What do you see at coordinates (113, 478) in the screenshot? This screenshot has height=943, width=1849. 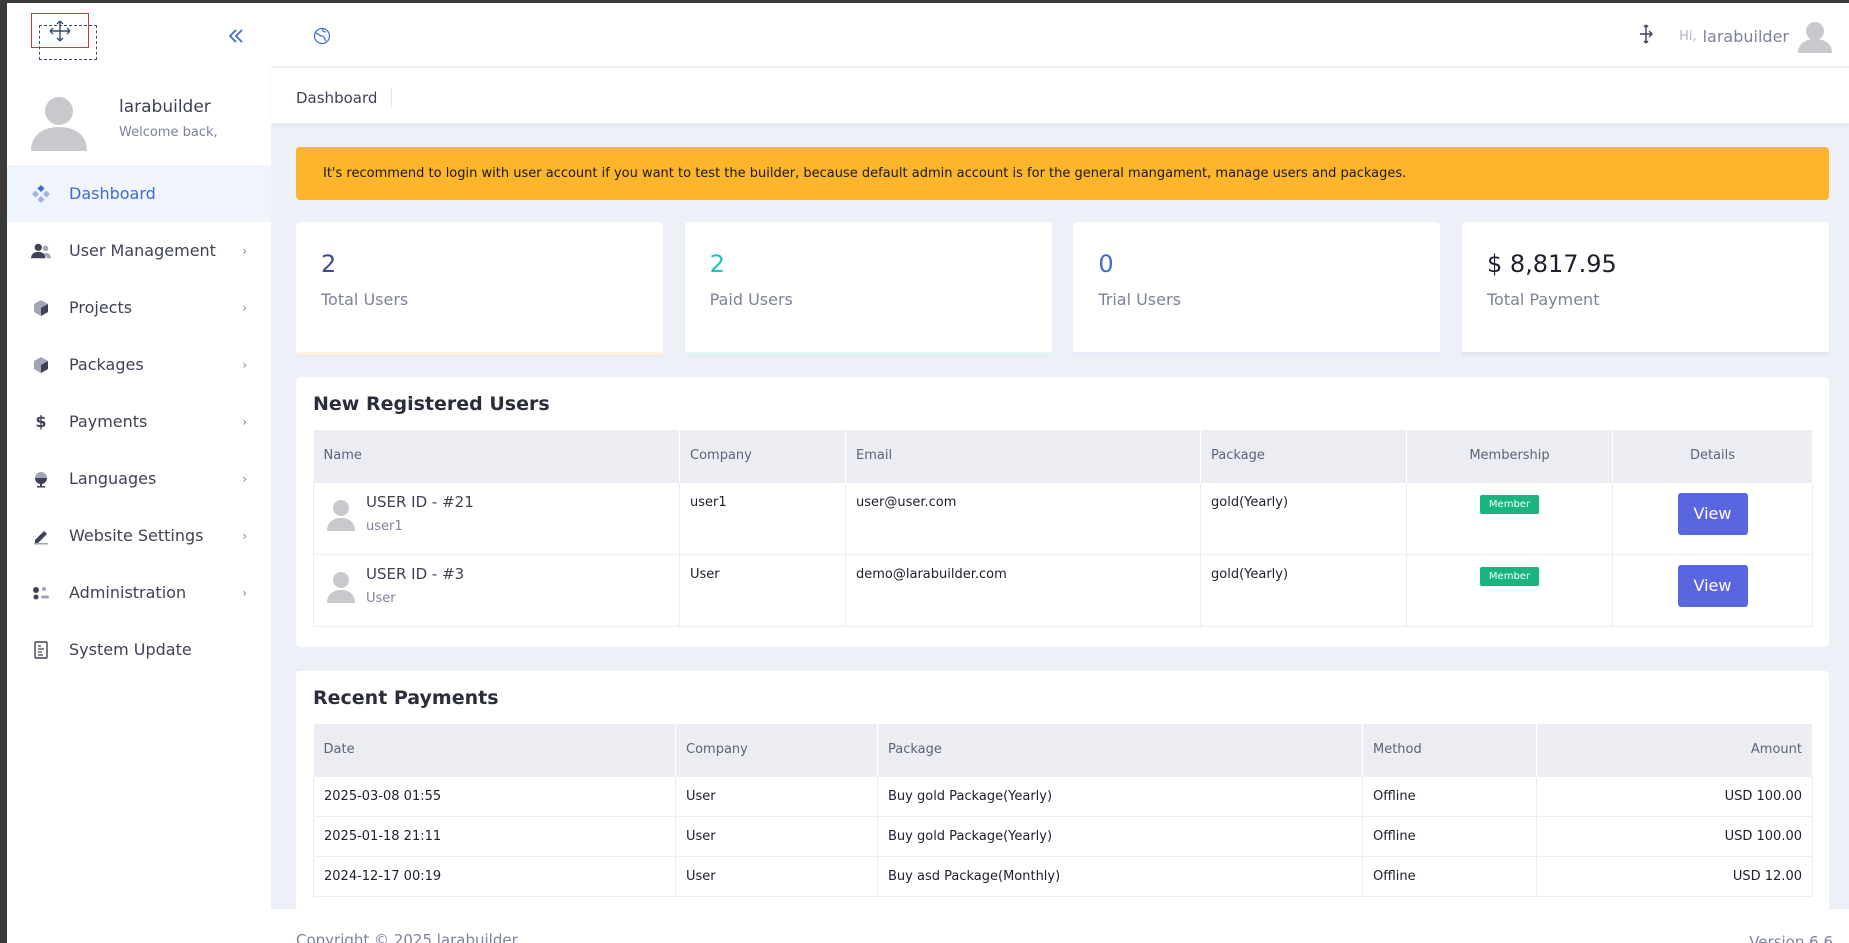 I see `sidebar-item-label: Languages` at bounding box center [113, 478].